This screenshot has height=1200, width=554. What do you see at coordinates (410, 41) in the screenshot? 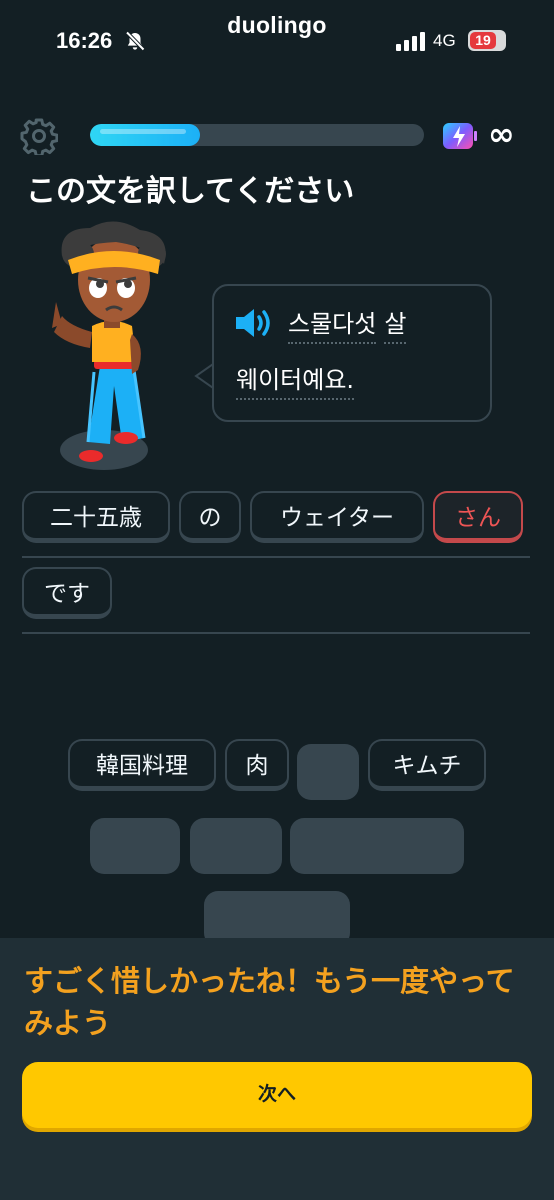
I see `signal-icon` at bounding box center [410, 41].